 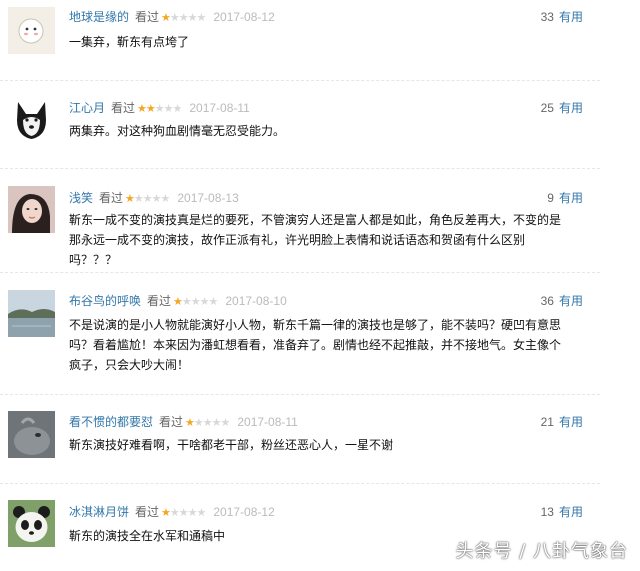 I want to click on useful-count: 25, so click(x=547, y=108).